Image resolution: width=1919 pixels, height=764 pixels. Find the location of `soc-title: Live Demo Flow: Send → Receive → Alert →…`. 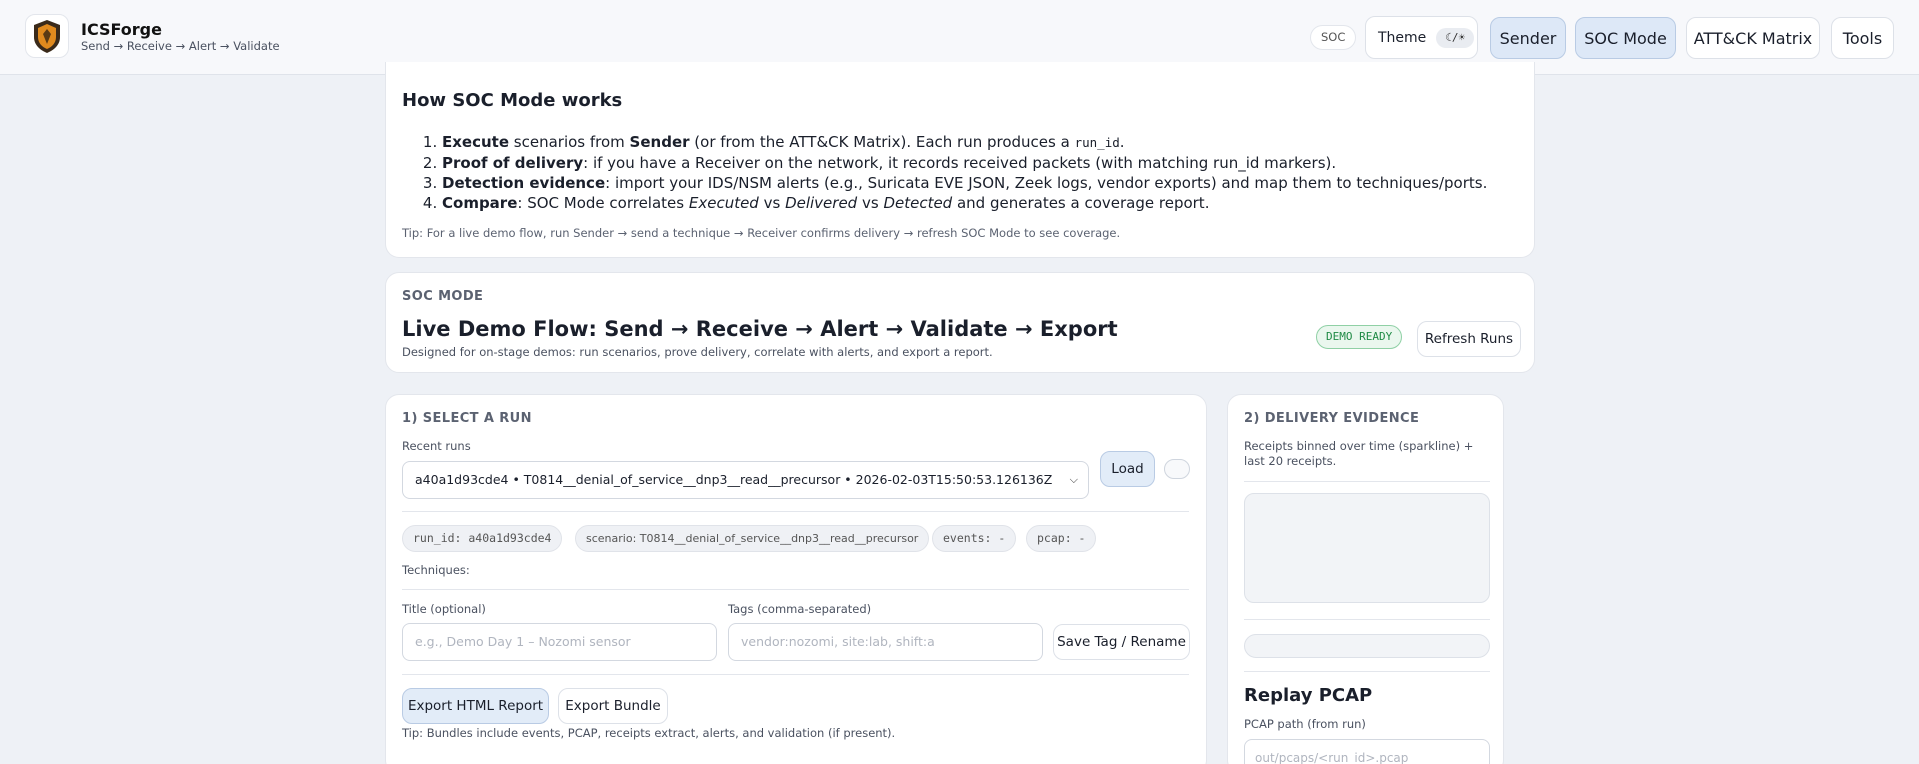

soc-title: Live Demo Flow: Send → Receive → Alert →… is located at coordinates (760, 329).